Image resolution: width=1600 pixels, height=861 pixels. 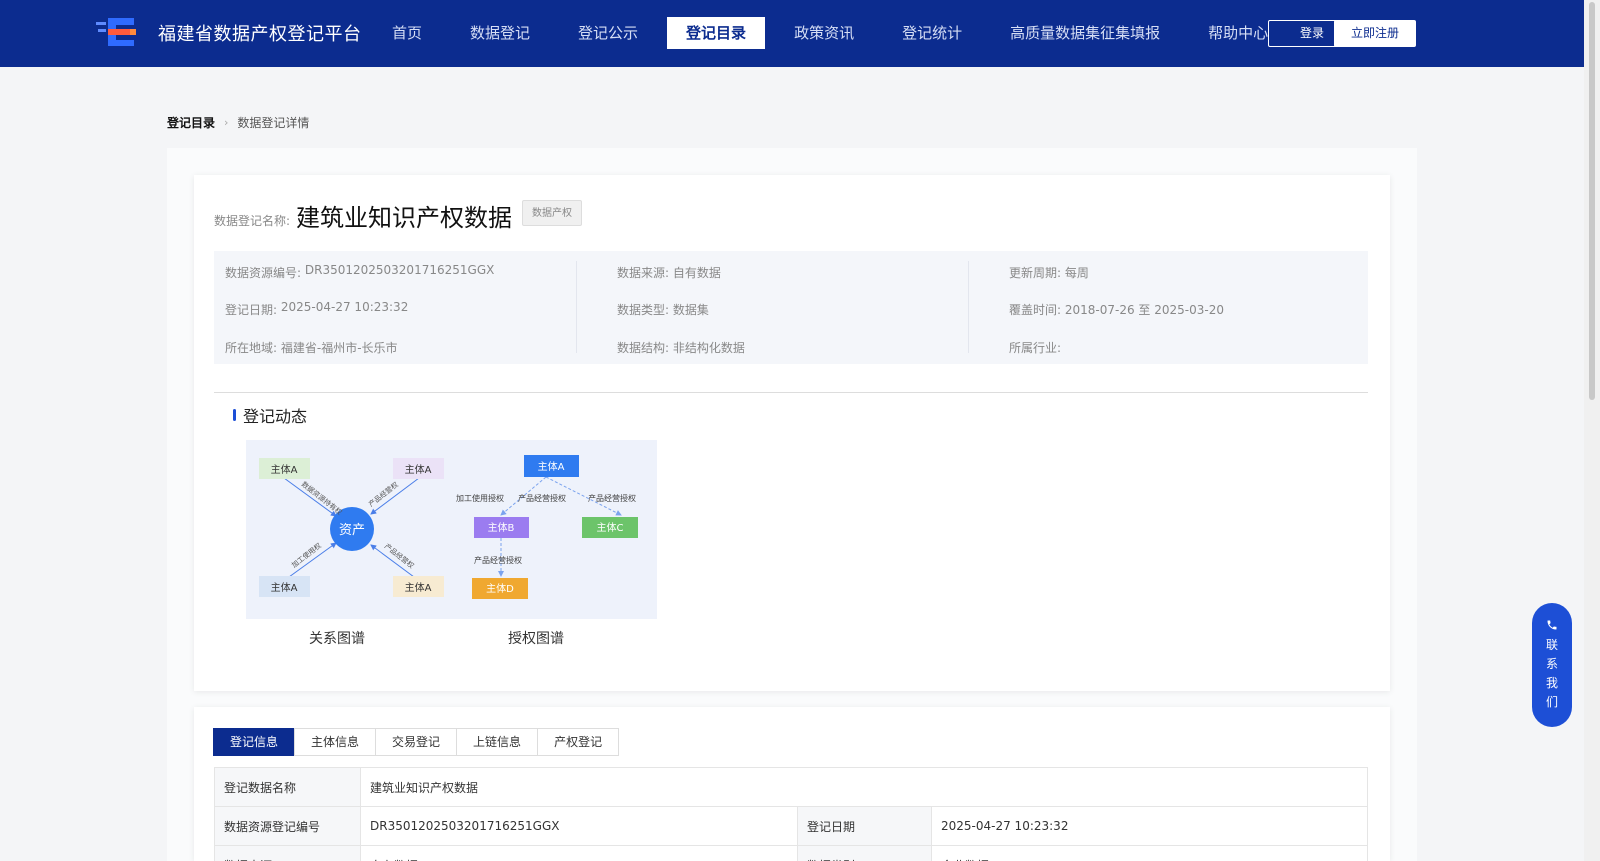 What do you see at coordinates (322, 497) in the screenshot?
I see `edge-label: 数据资源持有权` at bounding box center [322, 497].